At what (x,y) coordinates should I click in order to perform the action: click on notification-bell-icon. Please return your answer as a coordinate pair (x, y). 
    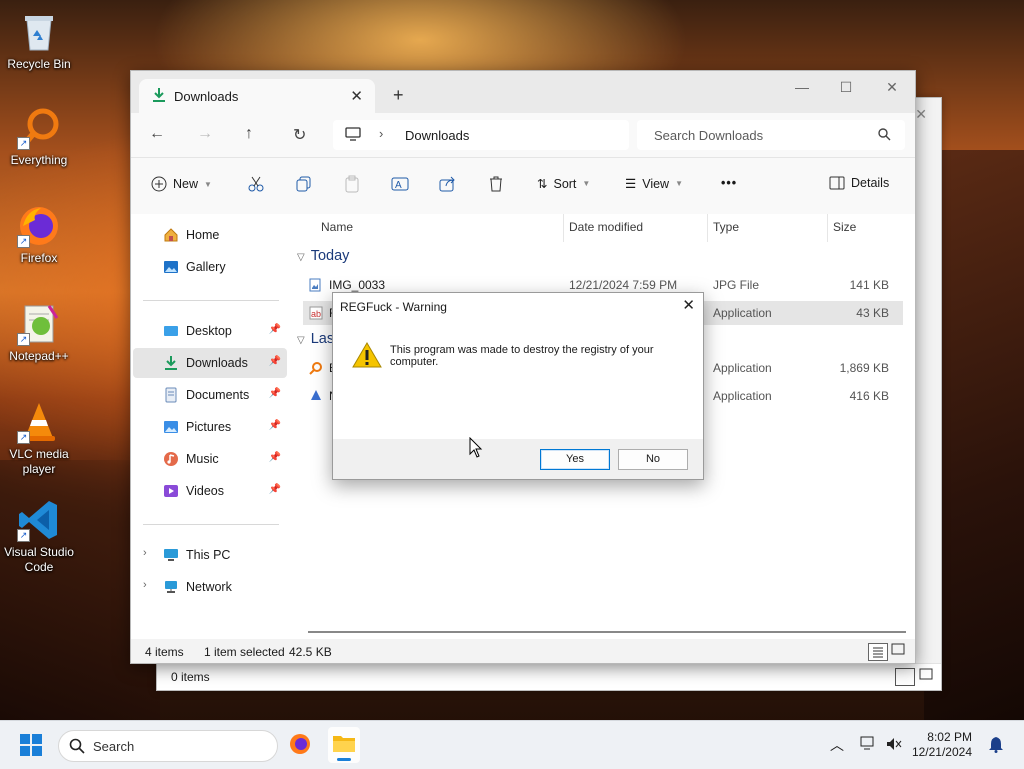
    Looking at the image, I should click on (996, 744).